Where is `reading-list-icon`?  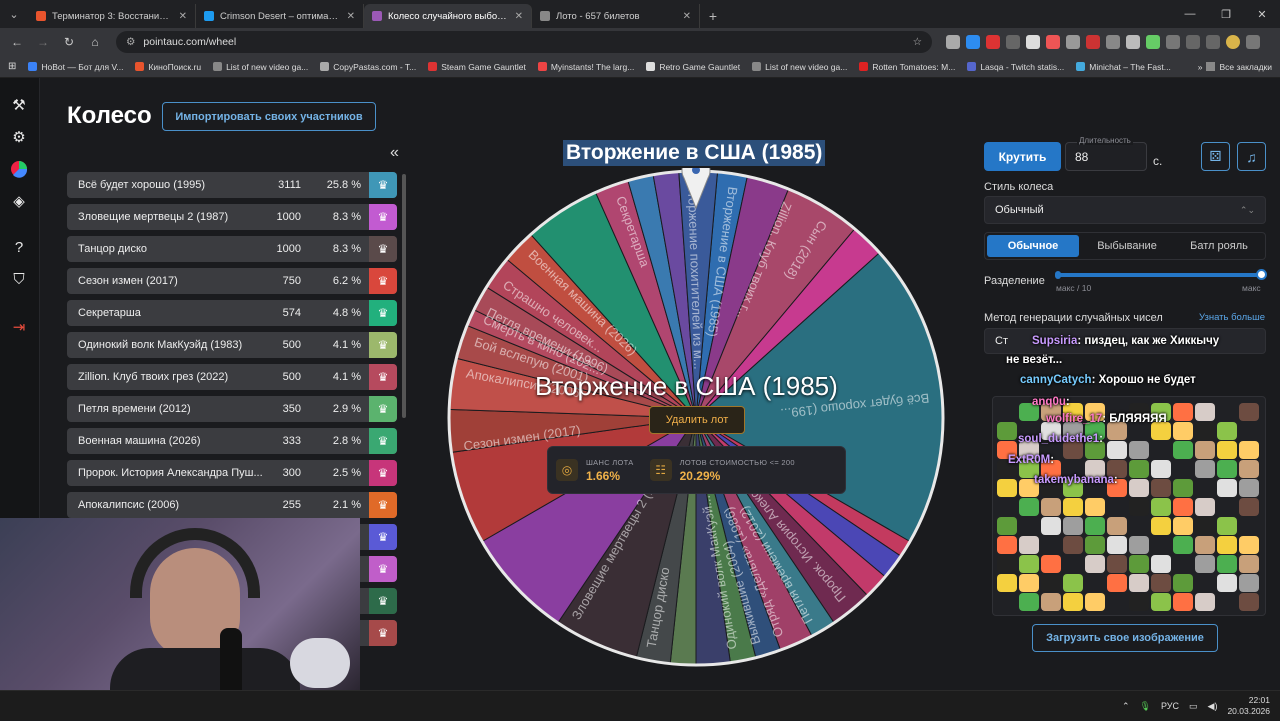
reading-list-icon is located at coordinates (1193, 42).